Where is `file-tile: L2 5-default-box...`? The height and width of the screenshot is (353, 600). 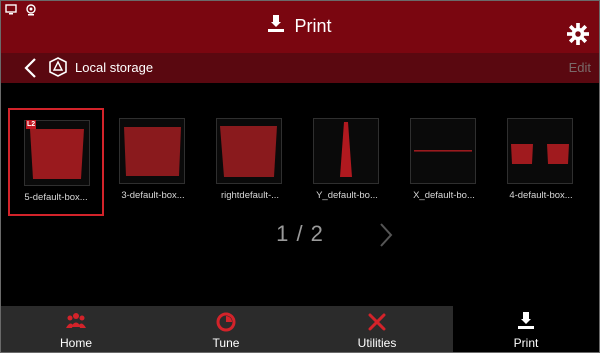
file-tile: L2 5-default-box... is located at coordinates (56, 162).